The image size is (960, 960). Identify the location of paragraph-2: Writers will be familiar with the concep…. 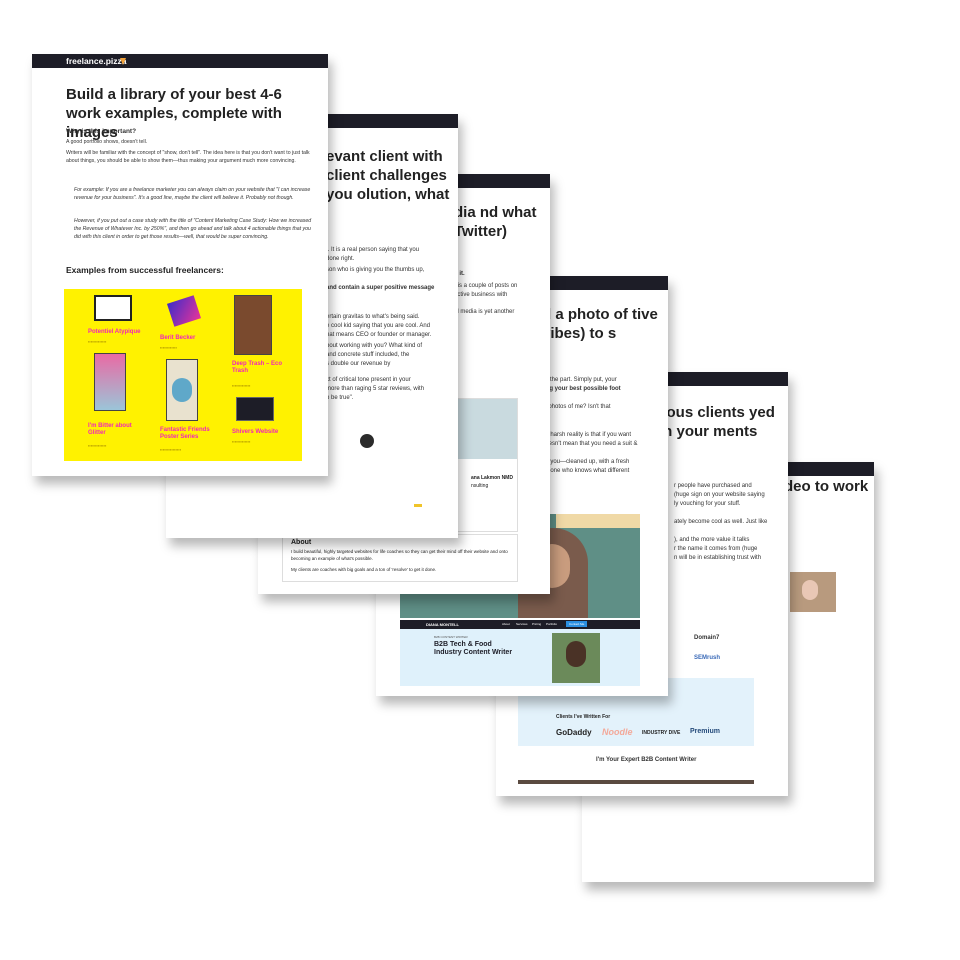
(188, 157).